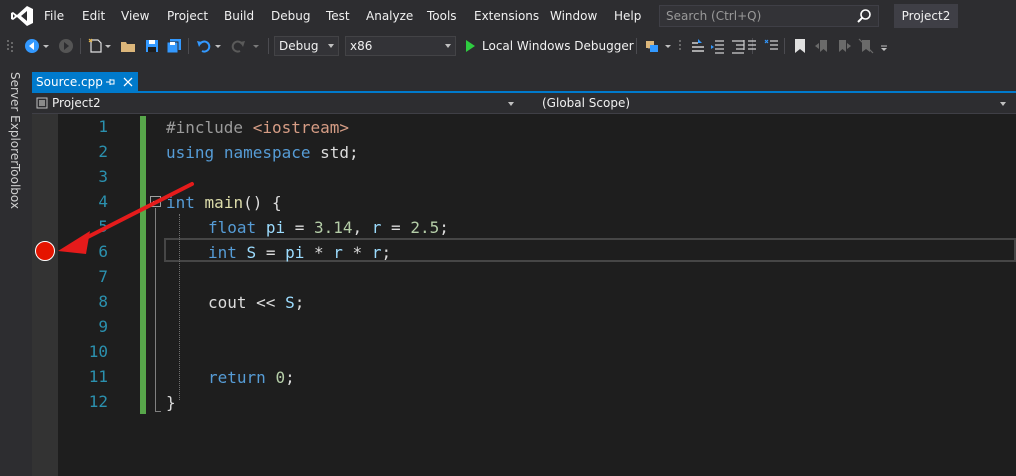 The height and width of the screenshot is (476, 1016). What do you see at coordinates (98, 351) in the screenshot?
I see `line-number: 10` at bounding box center [98, 351].